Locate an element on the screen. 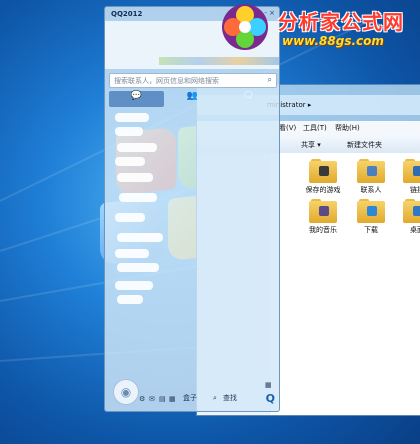 The image size is (420, 444). message-manager-icon: ✉ is located at coordinates (152, 399).